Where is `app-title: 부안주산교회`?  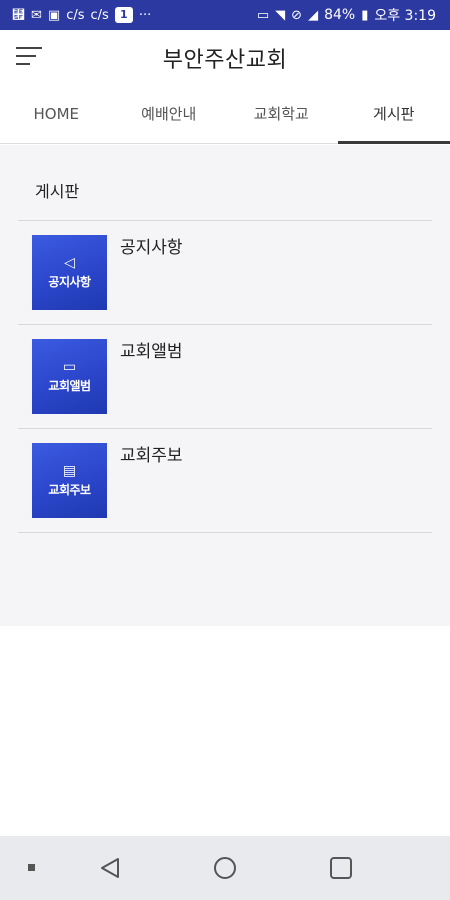
app-title: 부안주산교회 is located at coordinates (225, 60).